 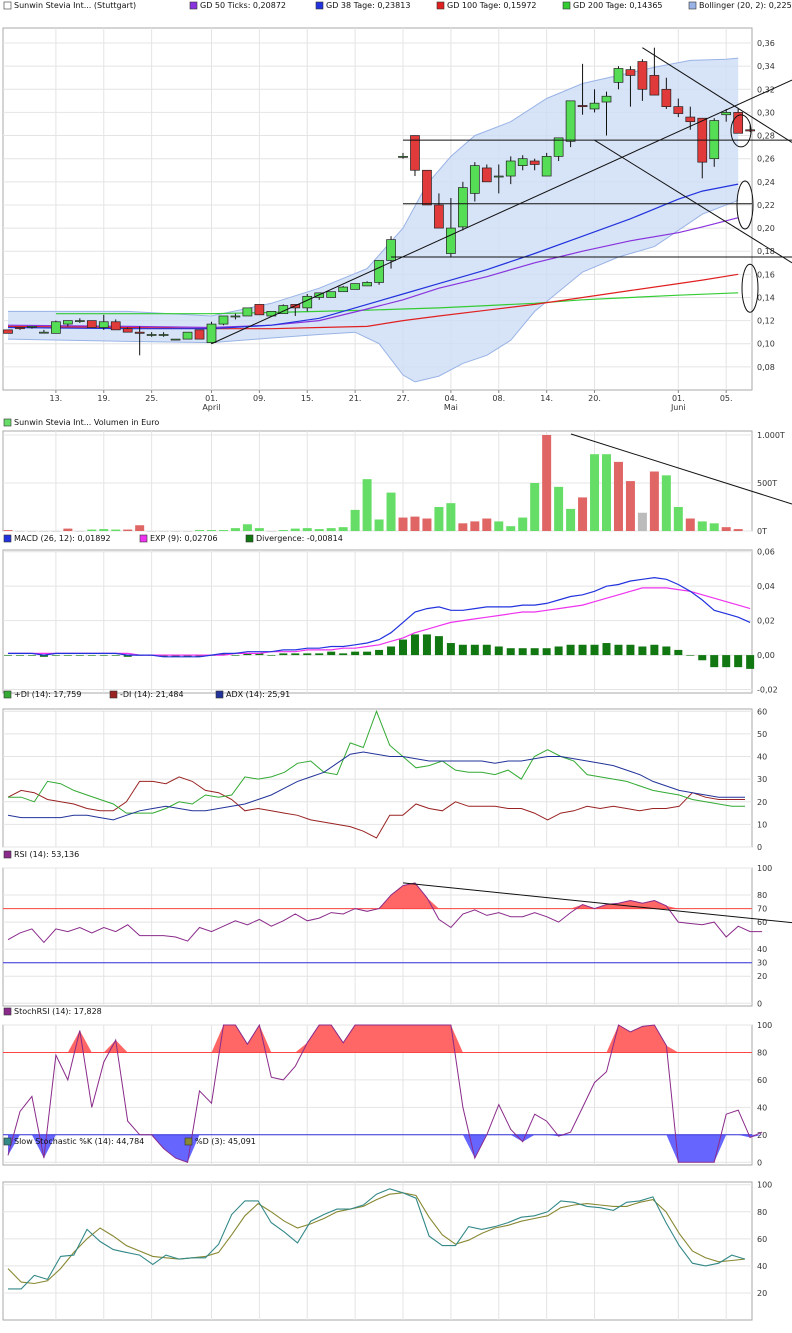 I want to click on price-y-tick-label: 0,24, so click(x=766, y=182).